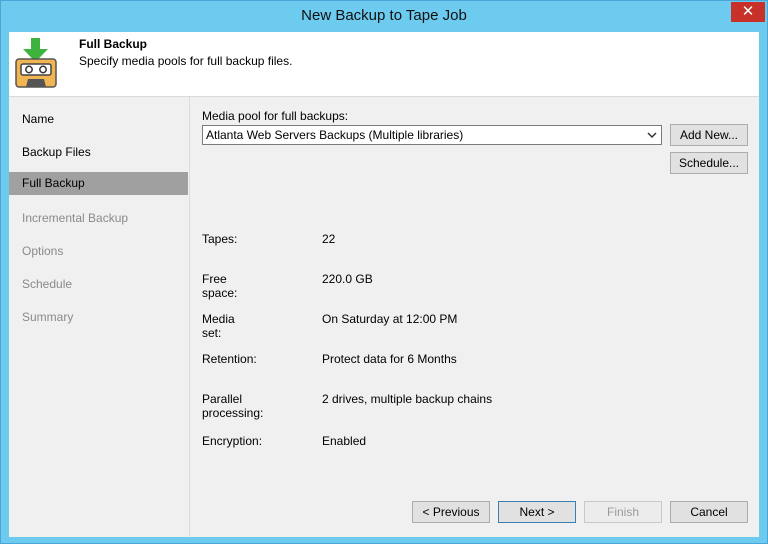  What do you see at coordinates (98, 119) in the screenshot?
I see `nav-step-name: Name` at bounding box center [98, 119].